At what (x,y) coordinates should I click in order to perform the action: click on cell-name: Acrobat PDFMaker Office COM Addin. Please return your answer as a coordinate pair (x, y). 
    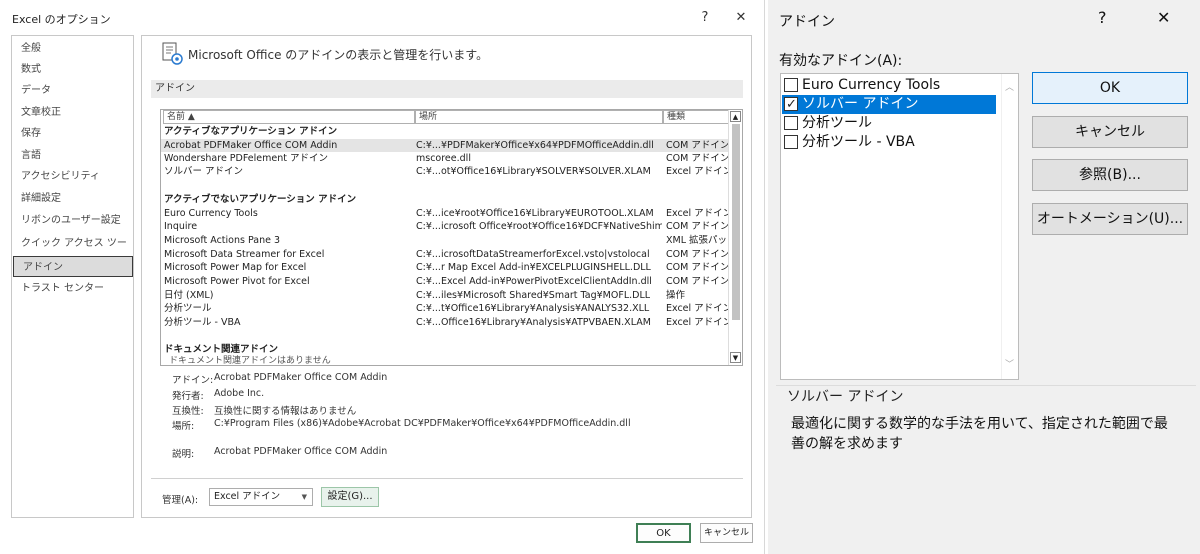
    Looking at the image, I should click on (251, 145).